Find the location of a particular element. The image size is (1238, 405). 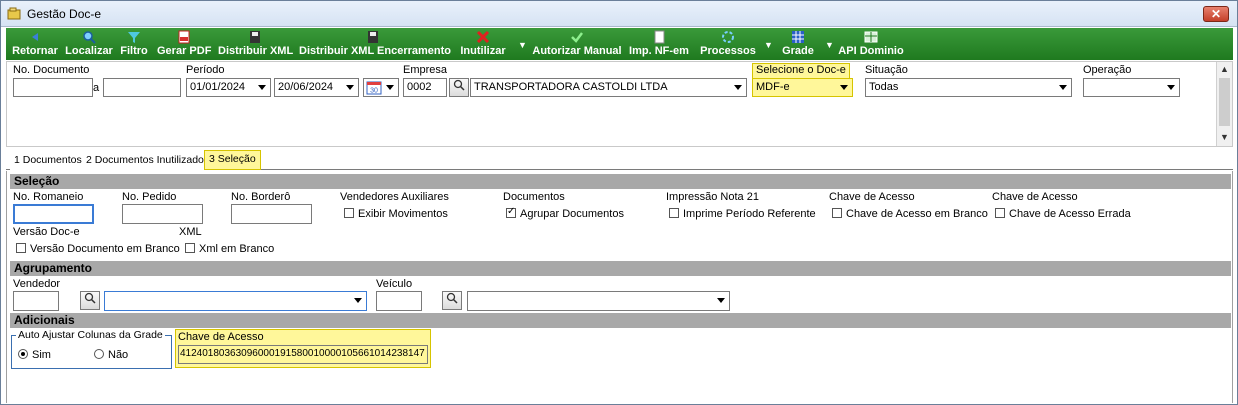

no-documento-label: No. Documento is located at coordinates (51, 70).